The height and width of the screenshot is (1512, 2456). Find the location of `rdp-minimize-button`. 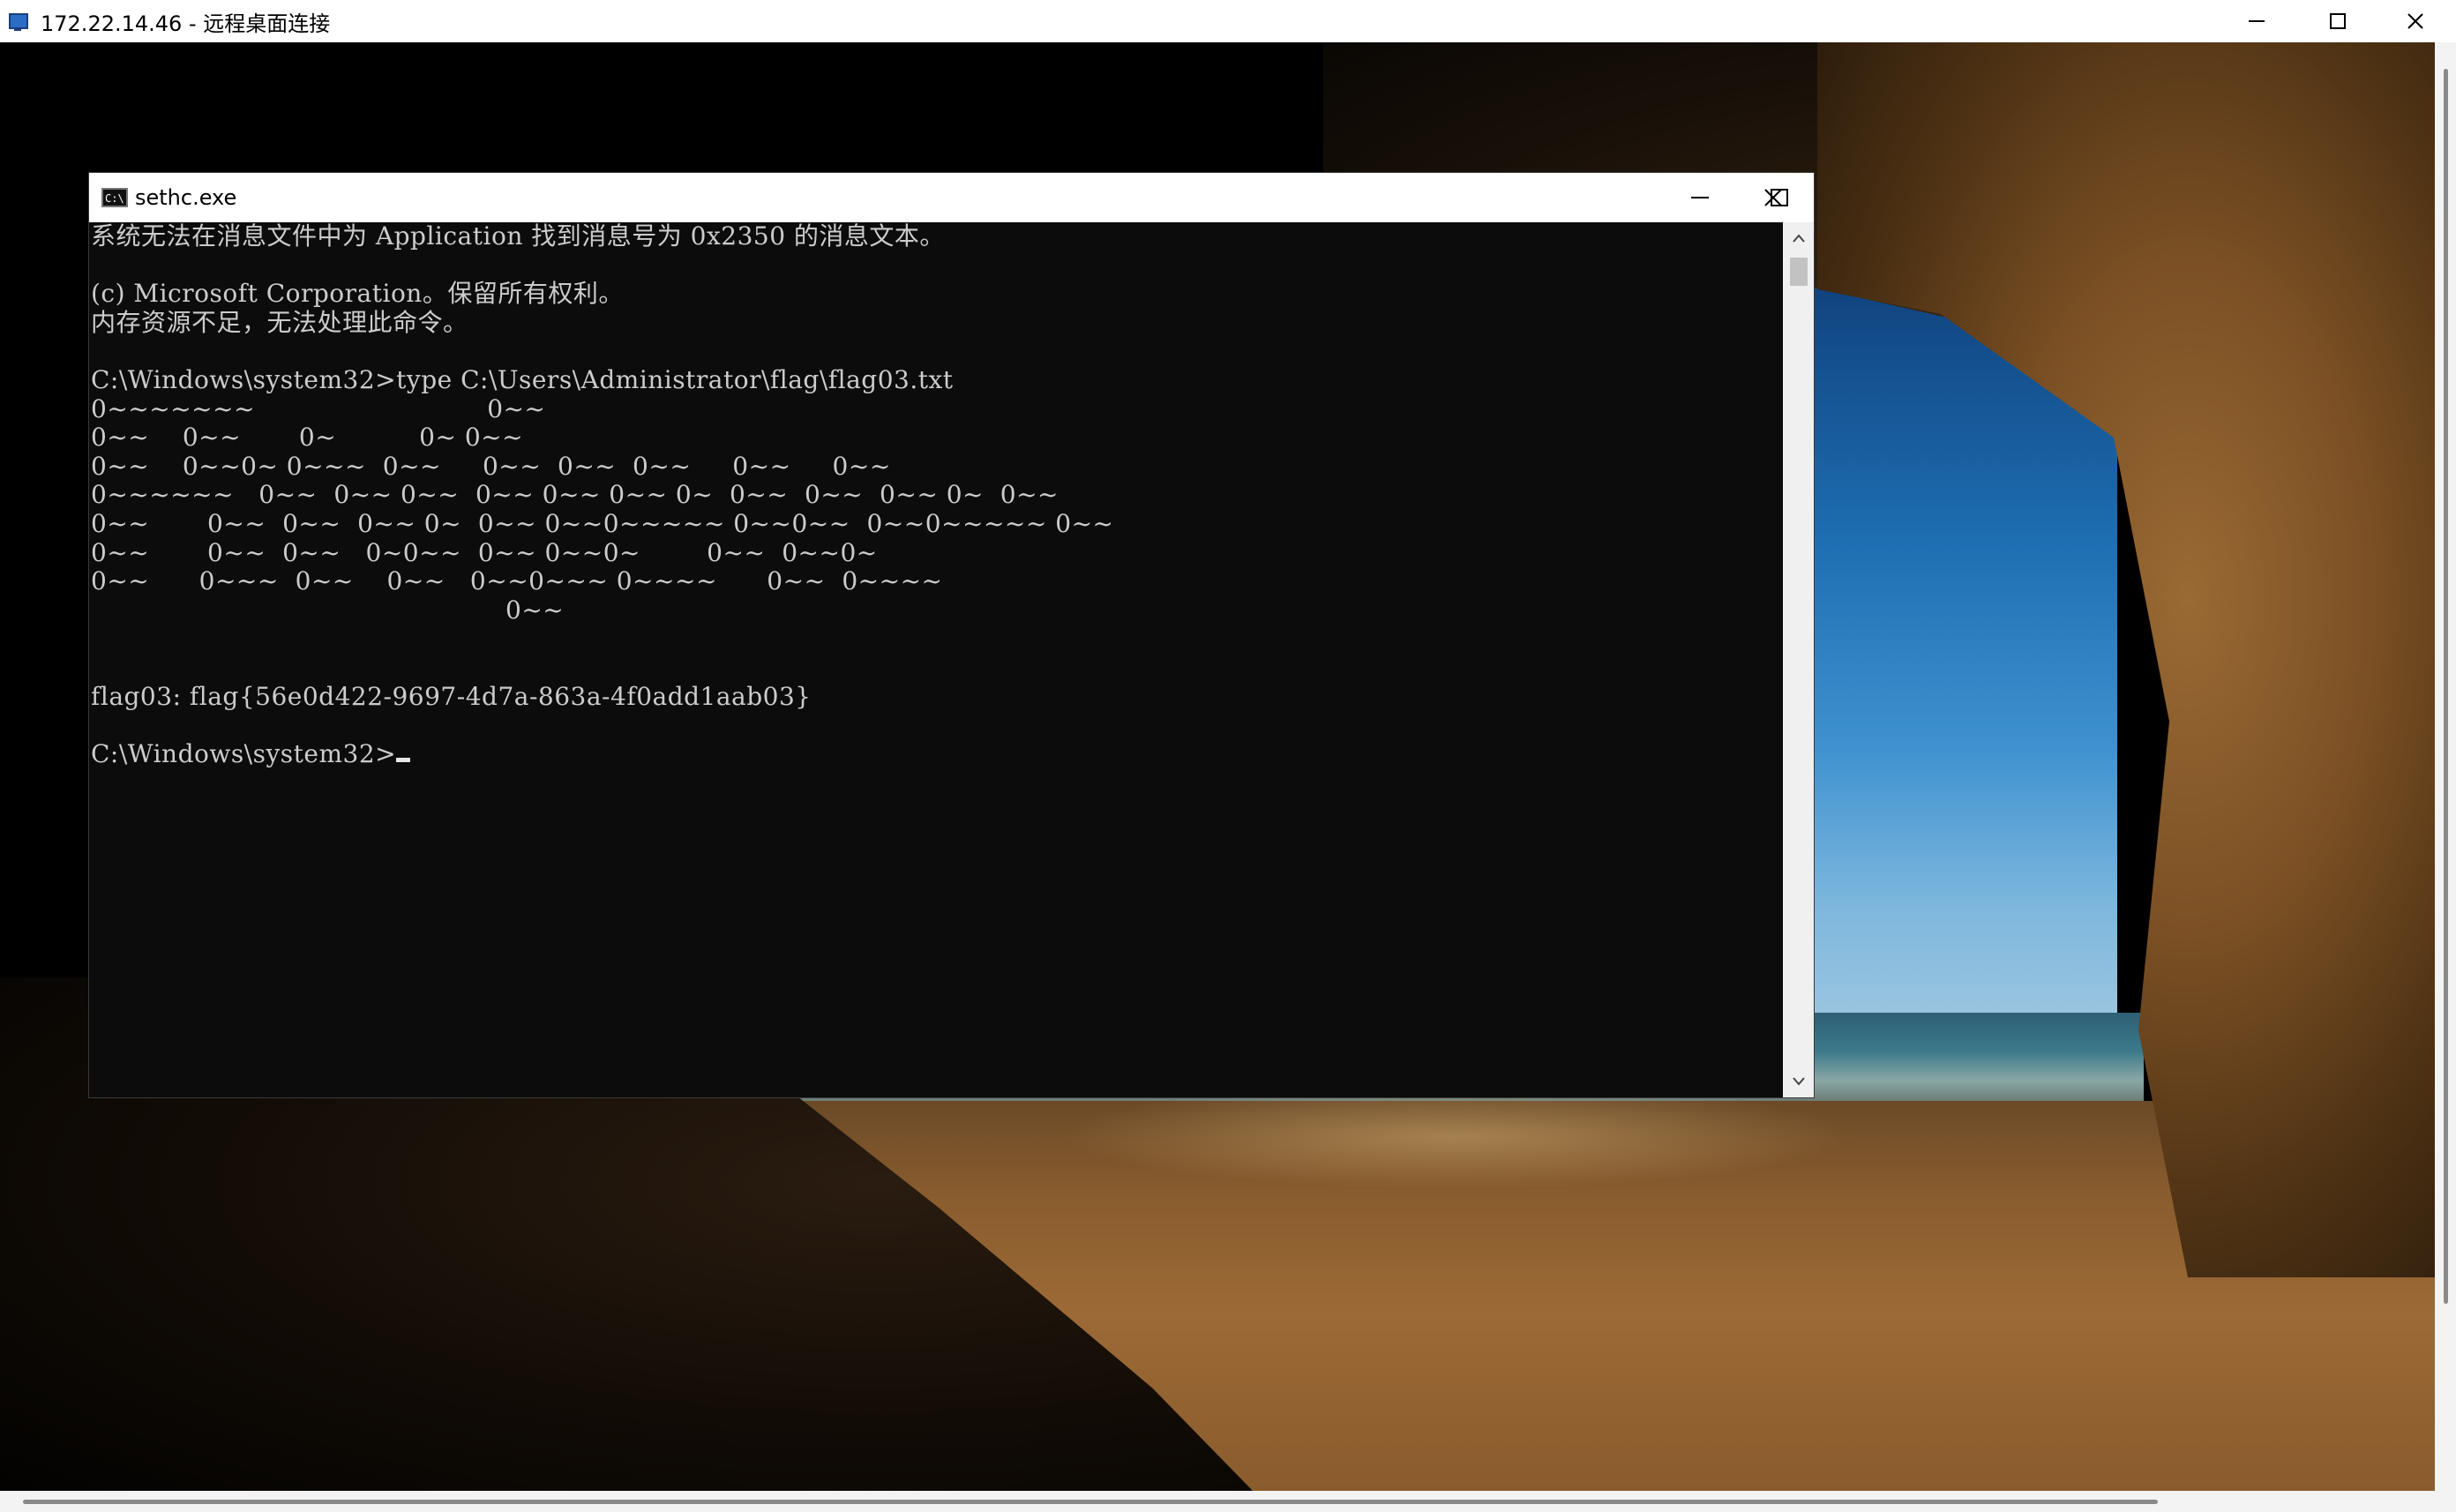

rdp-minimize-button is located at coordinates (2257, 21).